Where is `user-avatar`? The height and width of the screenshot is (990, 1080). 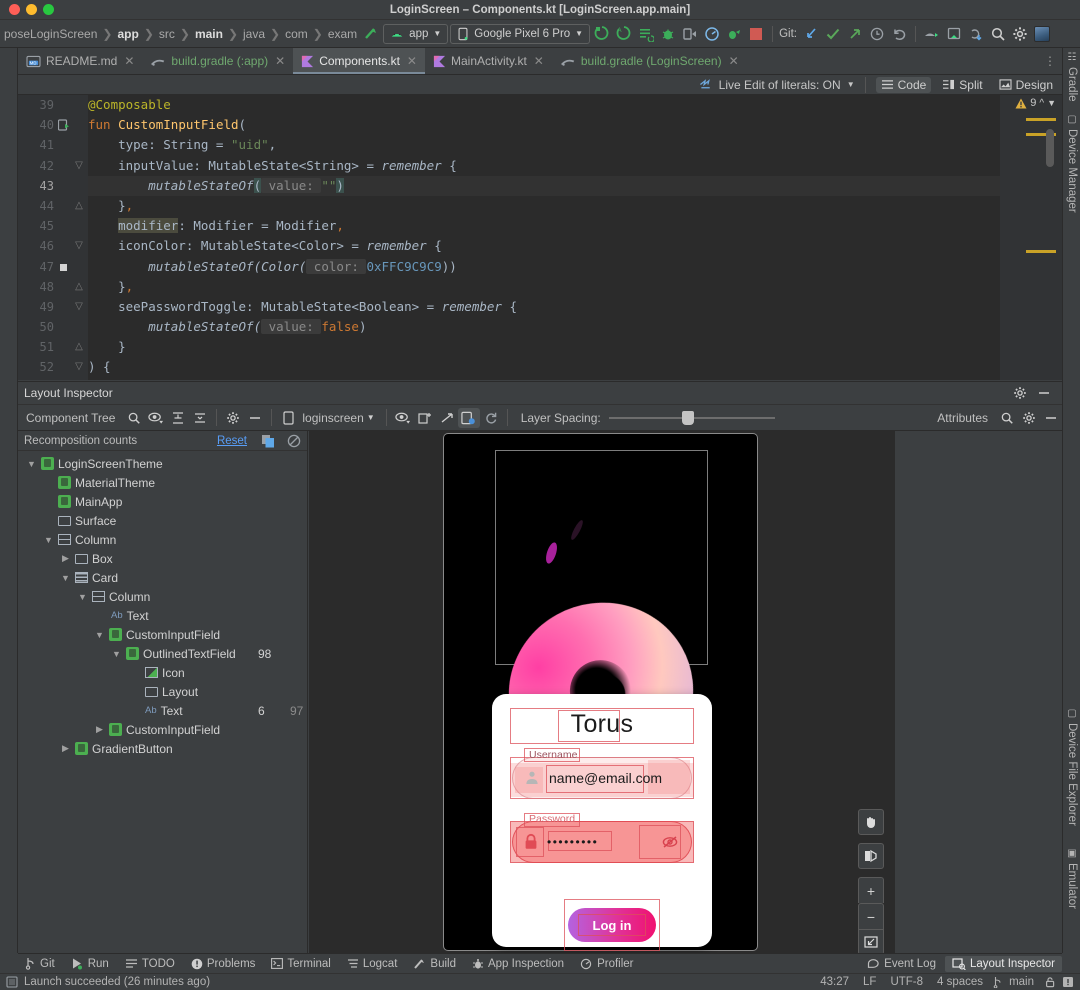
user-avatar is located at coordinates (1042, 34).